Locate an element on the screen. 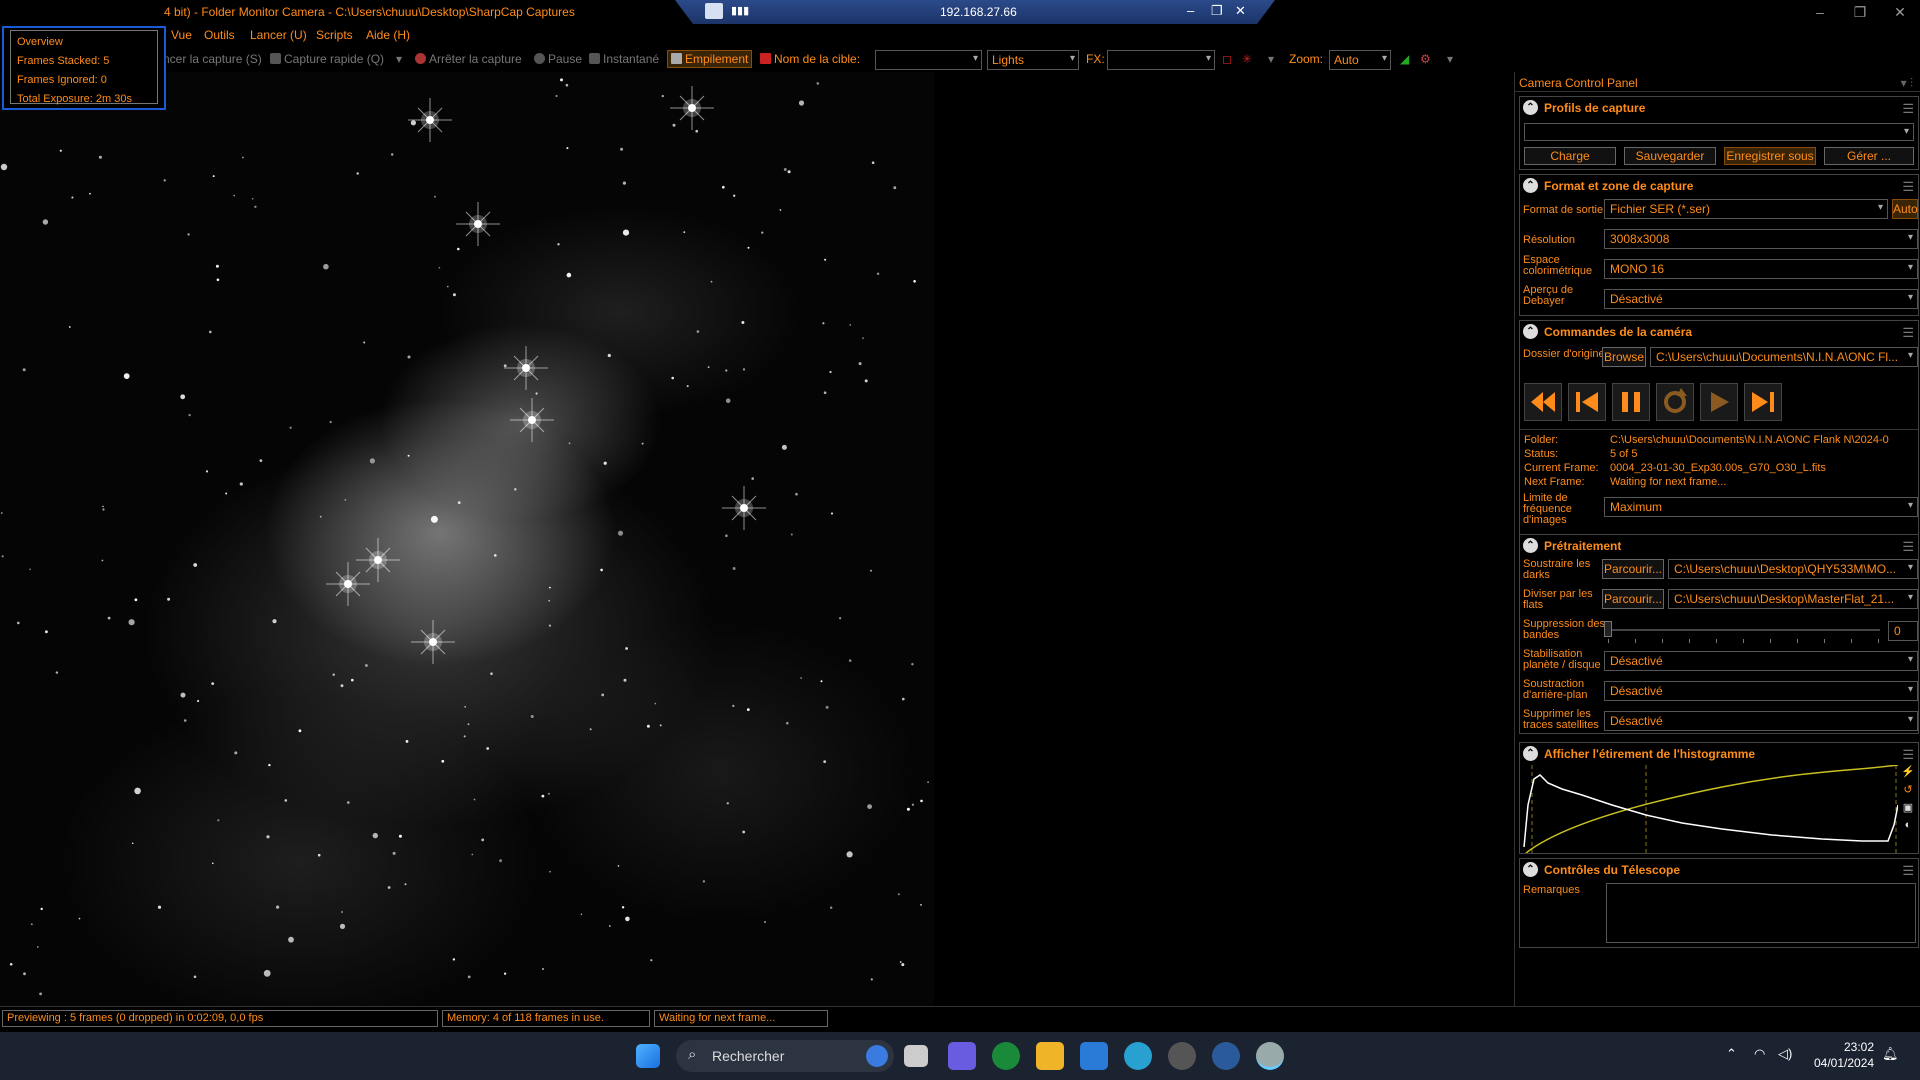 Image resolution: width=1920 pixels, height=1080 pixels. stacking-button: Empilement is located at coordinates (710, 59).